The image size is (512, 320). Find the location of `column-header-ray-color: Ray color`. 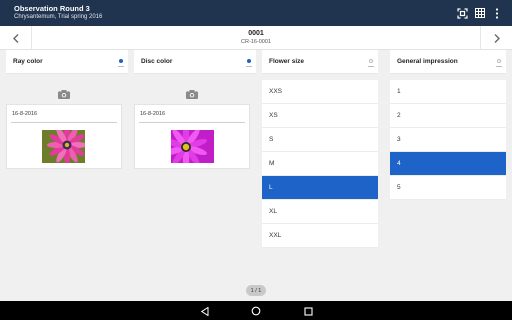

column-header-ray-color: Ray color is located at coordinates (67, 62).